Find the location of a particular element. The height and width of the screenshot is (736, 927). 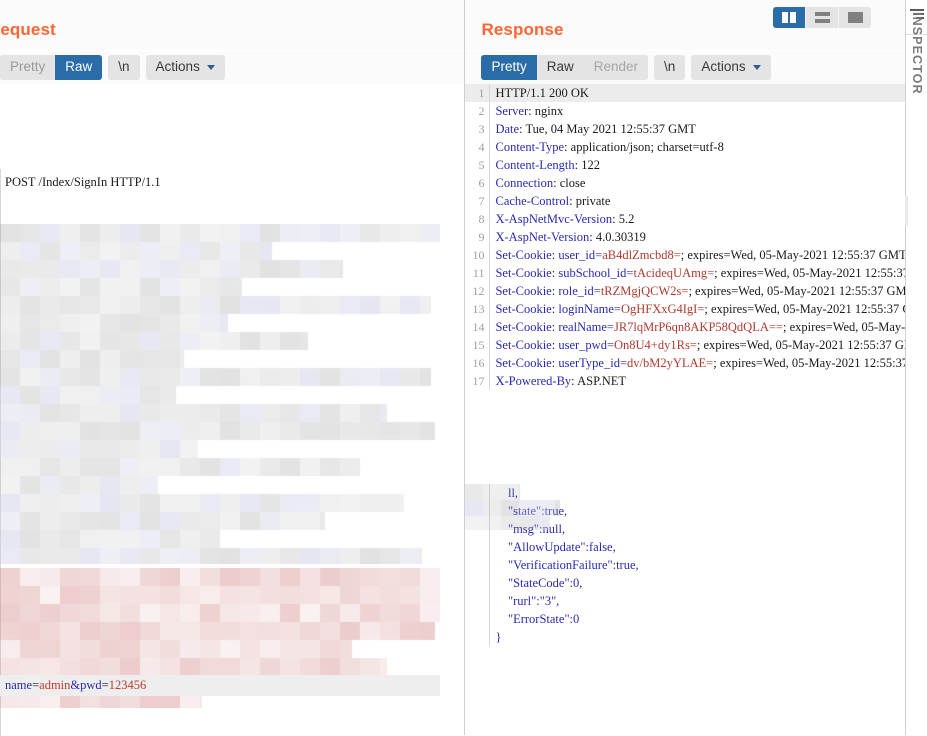

json-text: "rurl":"3", is located at coordinates (527, 601).